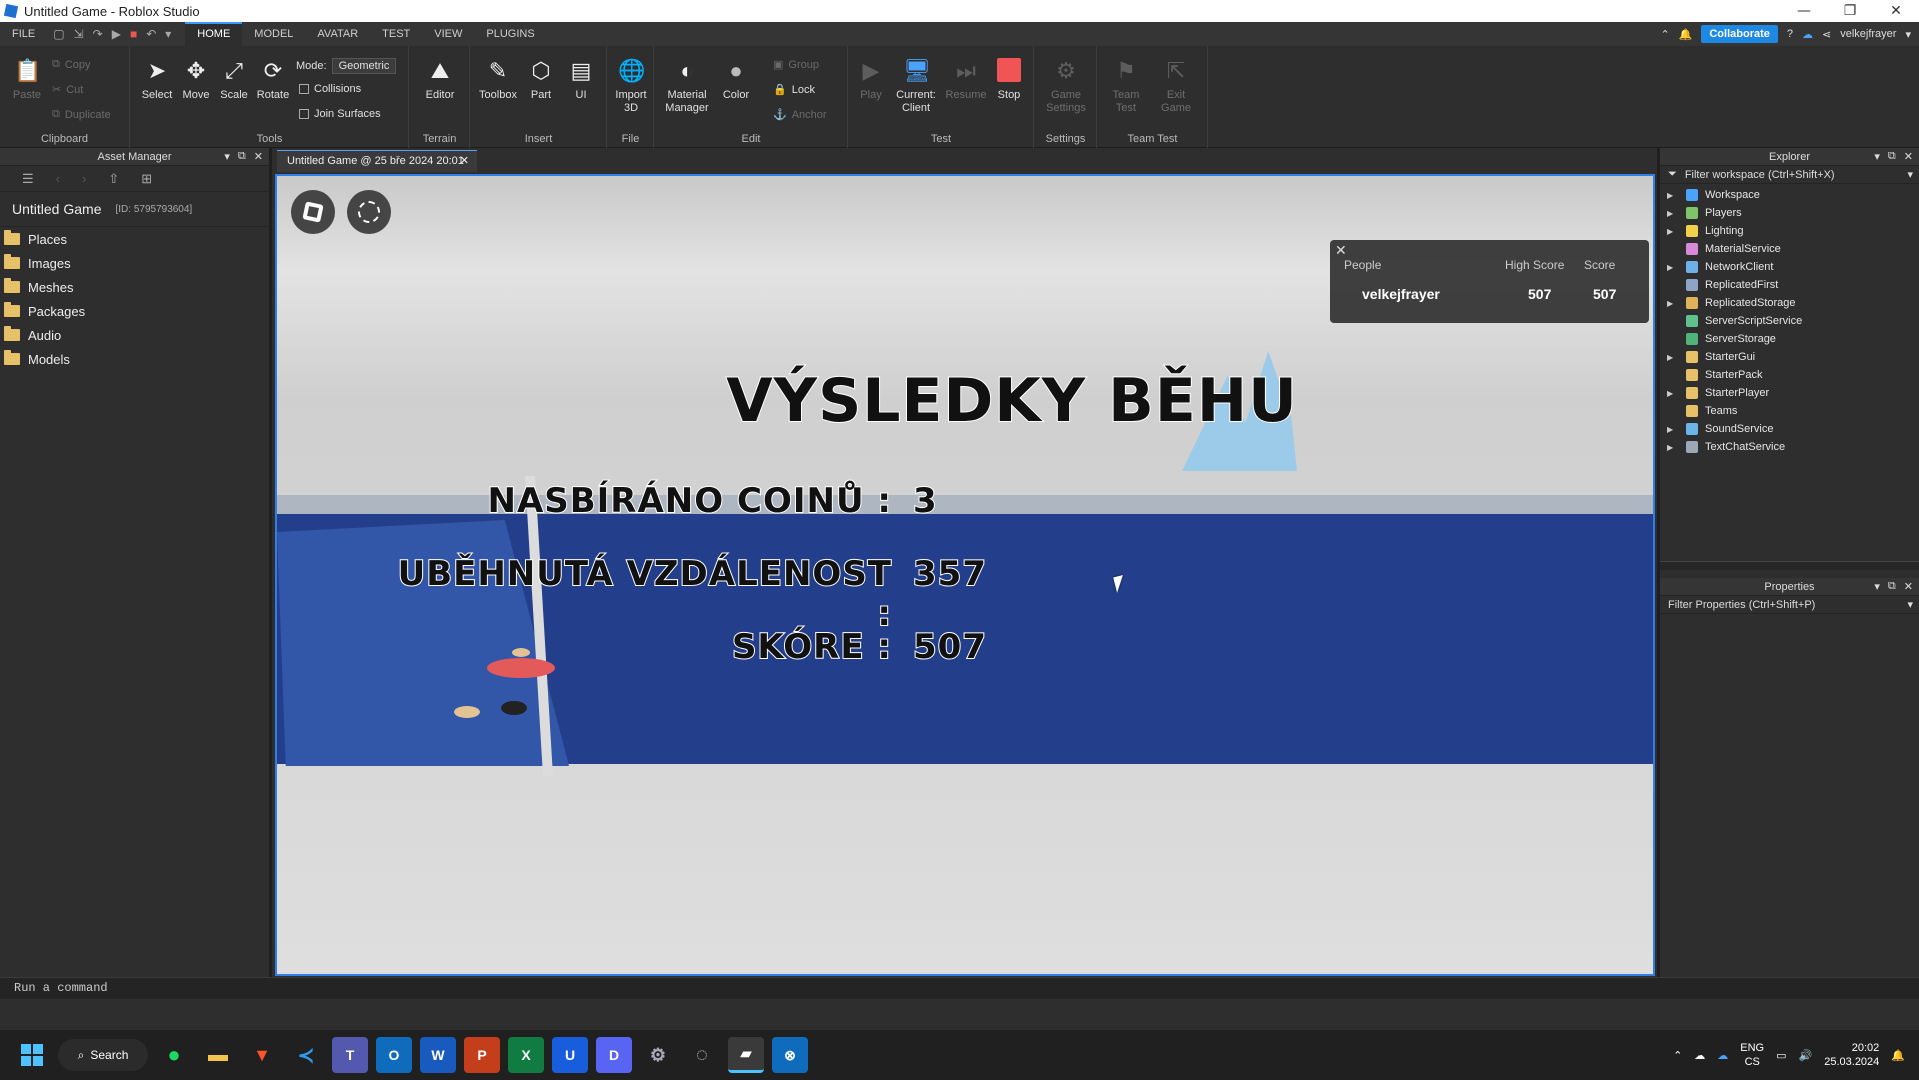 The image size is (1919, 1080). What do you see at coordinates (1789, 321) in the screenshot?
I see `explorer-item: ServerScriptService` at bounding box center [1789, 321].